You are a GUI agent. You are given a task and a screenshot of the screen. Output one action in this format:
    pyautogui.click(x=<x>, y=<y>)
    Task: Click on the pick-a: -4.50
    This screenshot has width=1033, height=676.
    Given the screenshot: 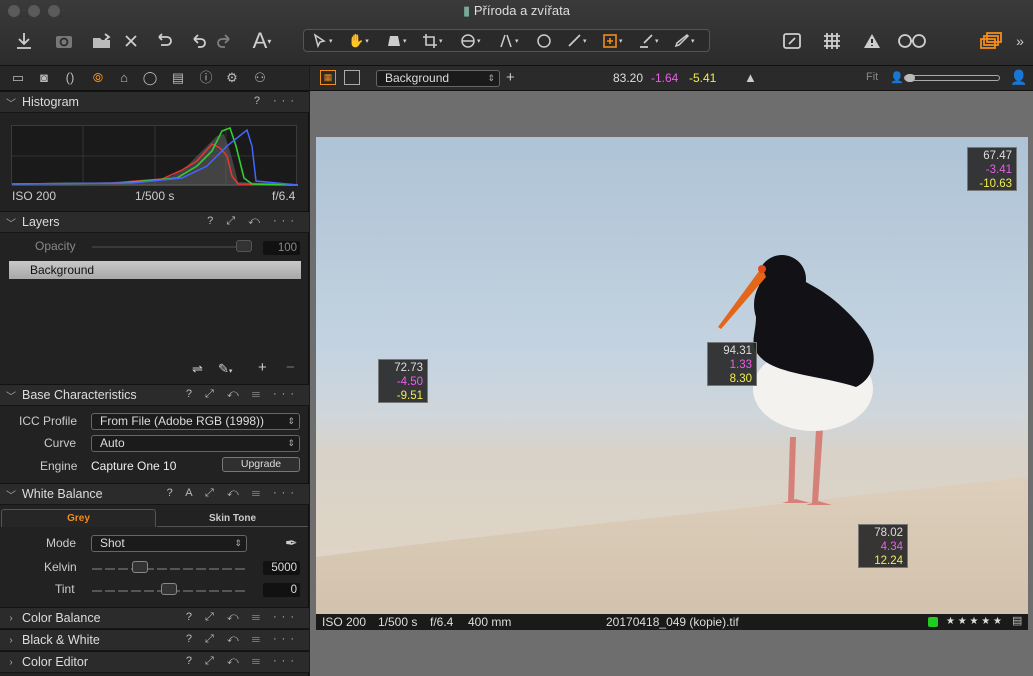 What is the action you would take?
    pyautogui.click(x=409, y=382)
    